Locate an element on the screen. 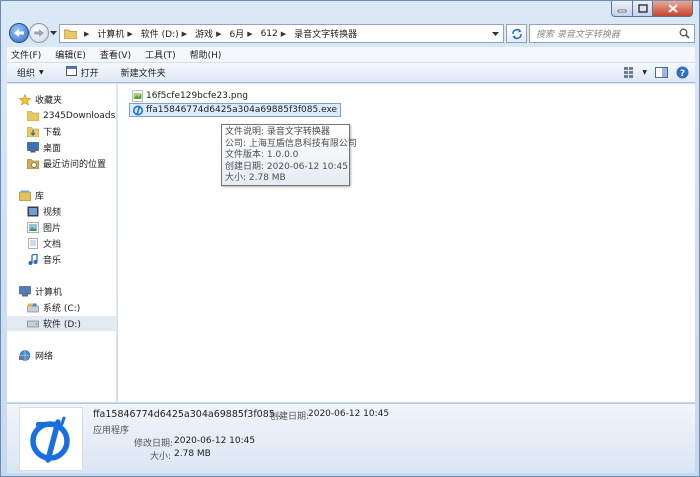 This screenshot has height=477, width=700. breadcrumb-item: 612 ▶ is located at coordinates (276, 34).